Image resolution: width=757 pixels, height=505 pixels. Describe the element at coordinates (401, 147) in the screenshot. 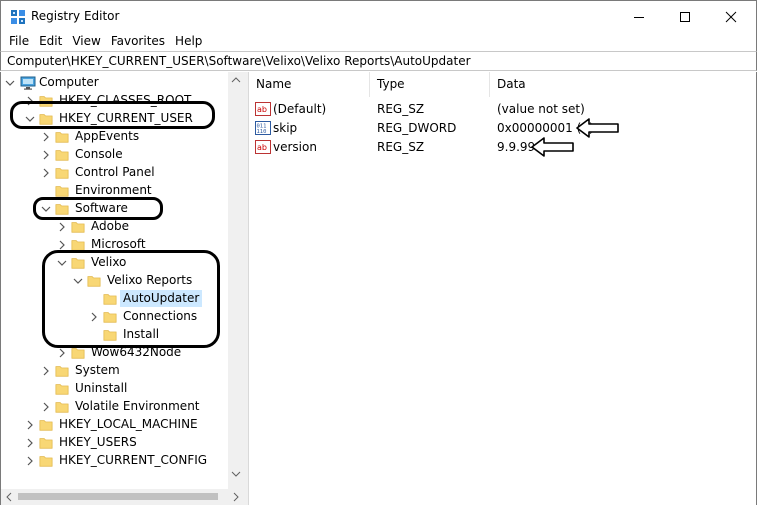

I see `value-type: REG_SZ` at that location.